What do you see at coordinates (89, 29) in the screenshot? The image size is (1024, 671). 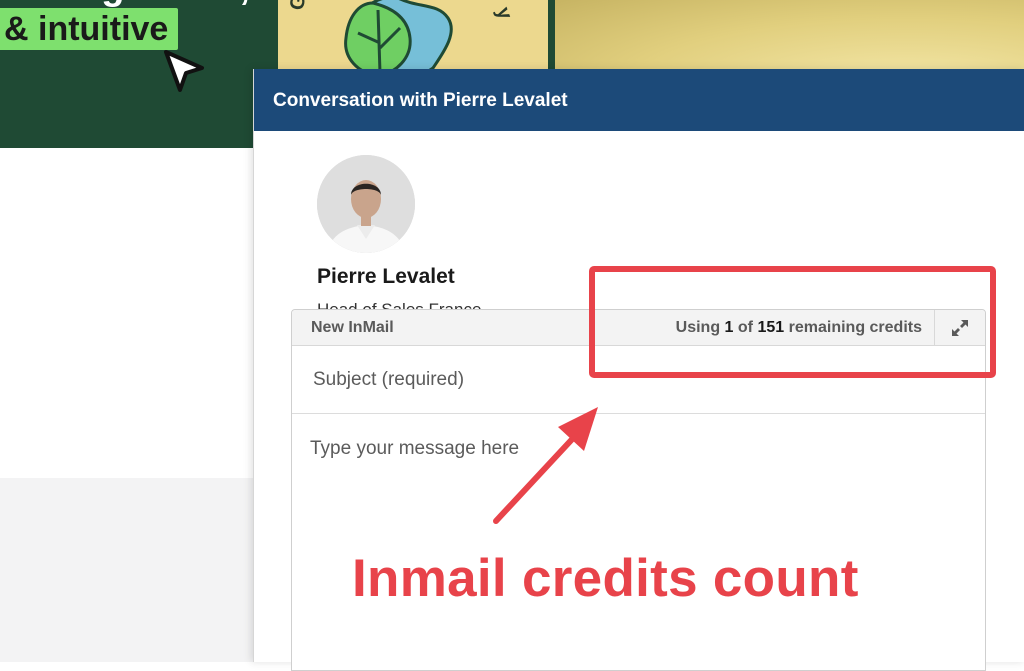 I see `banner-highlight-text: & intuitive` at bounding box center [89, 29].